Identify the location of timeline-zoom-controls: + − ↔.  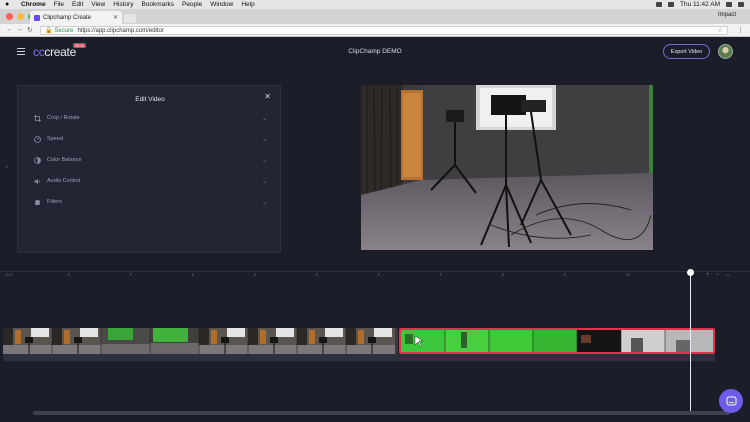
(718, 275).